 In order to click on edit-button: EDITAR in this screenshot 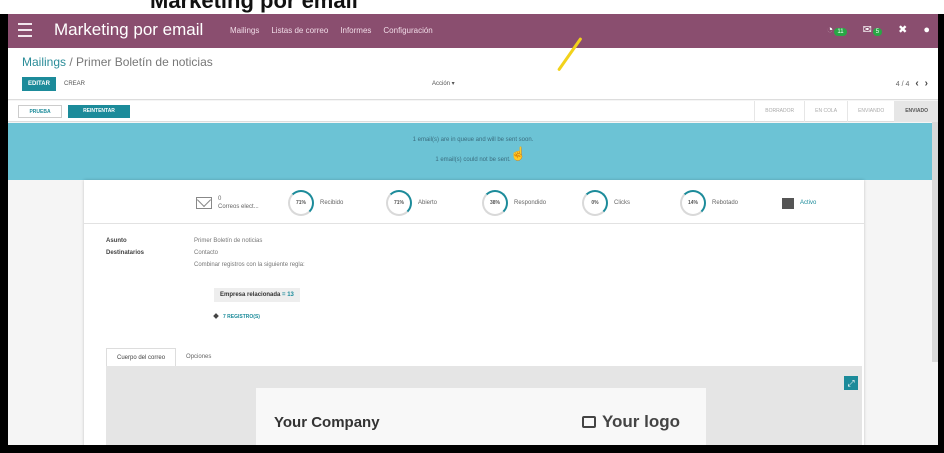, I will do `click(39, 84)`.